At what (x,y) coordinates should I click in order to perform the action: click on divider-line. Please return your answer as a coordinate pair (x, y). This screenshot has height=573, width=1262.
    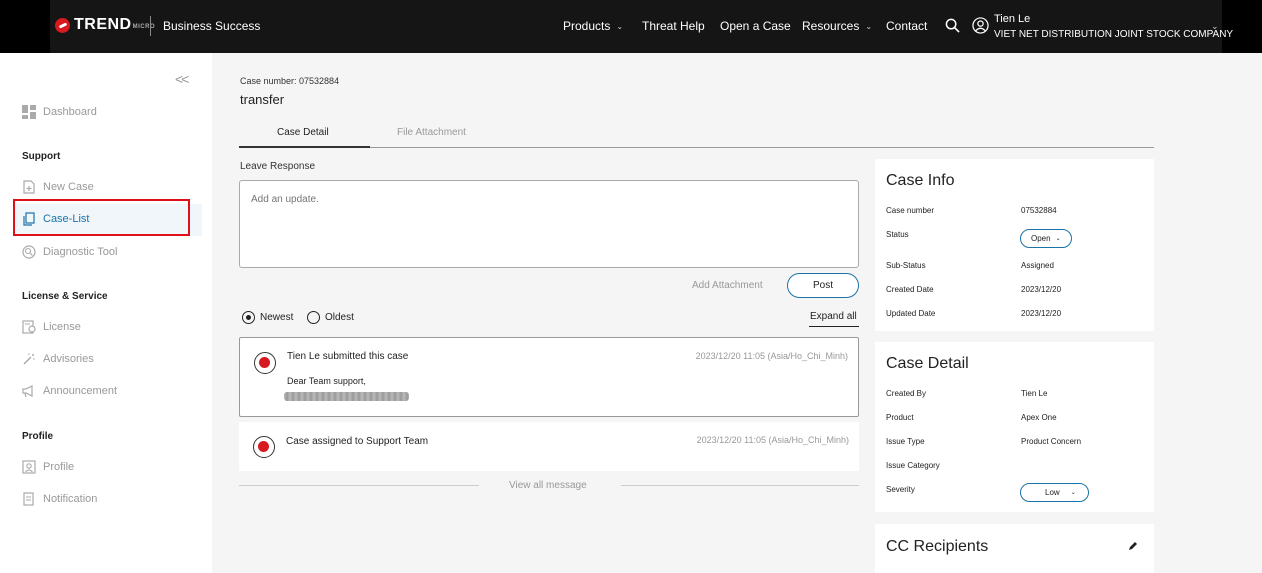
    Looking at the image, I should click on (740, 485).